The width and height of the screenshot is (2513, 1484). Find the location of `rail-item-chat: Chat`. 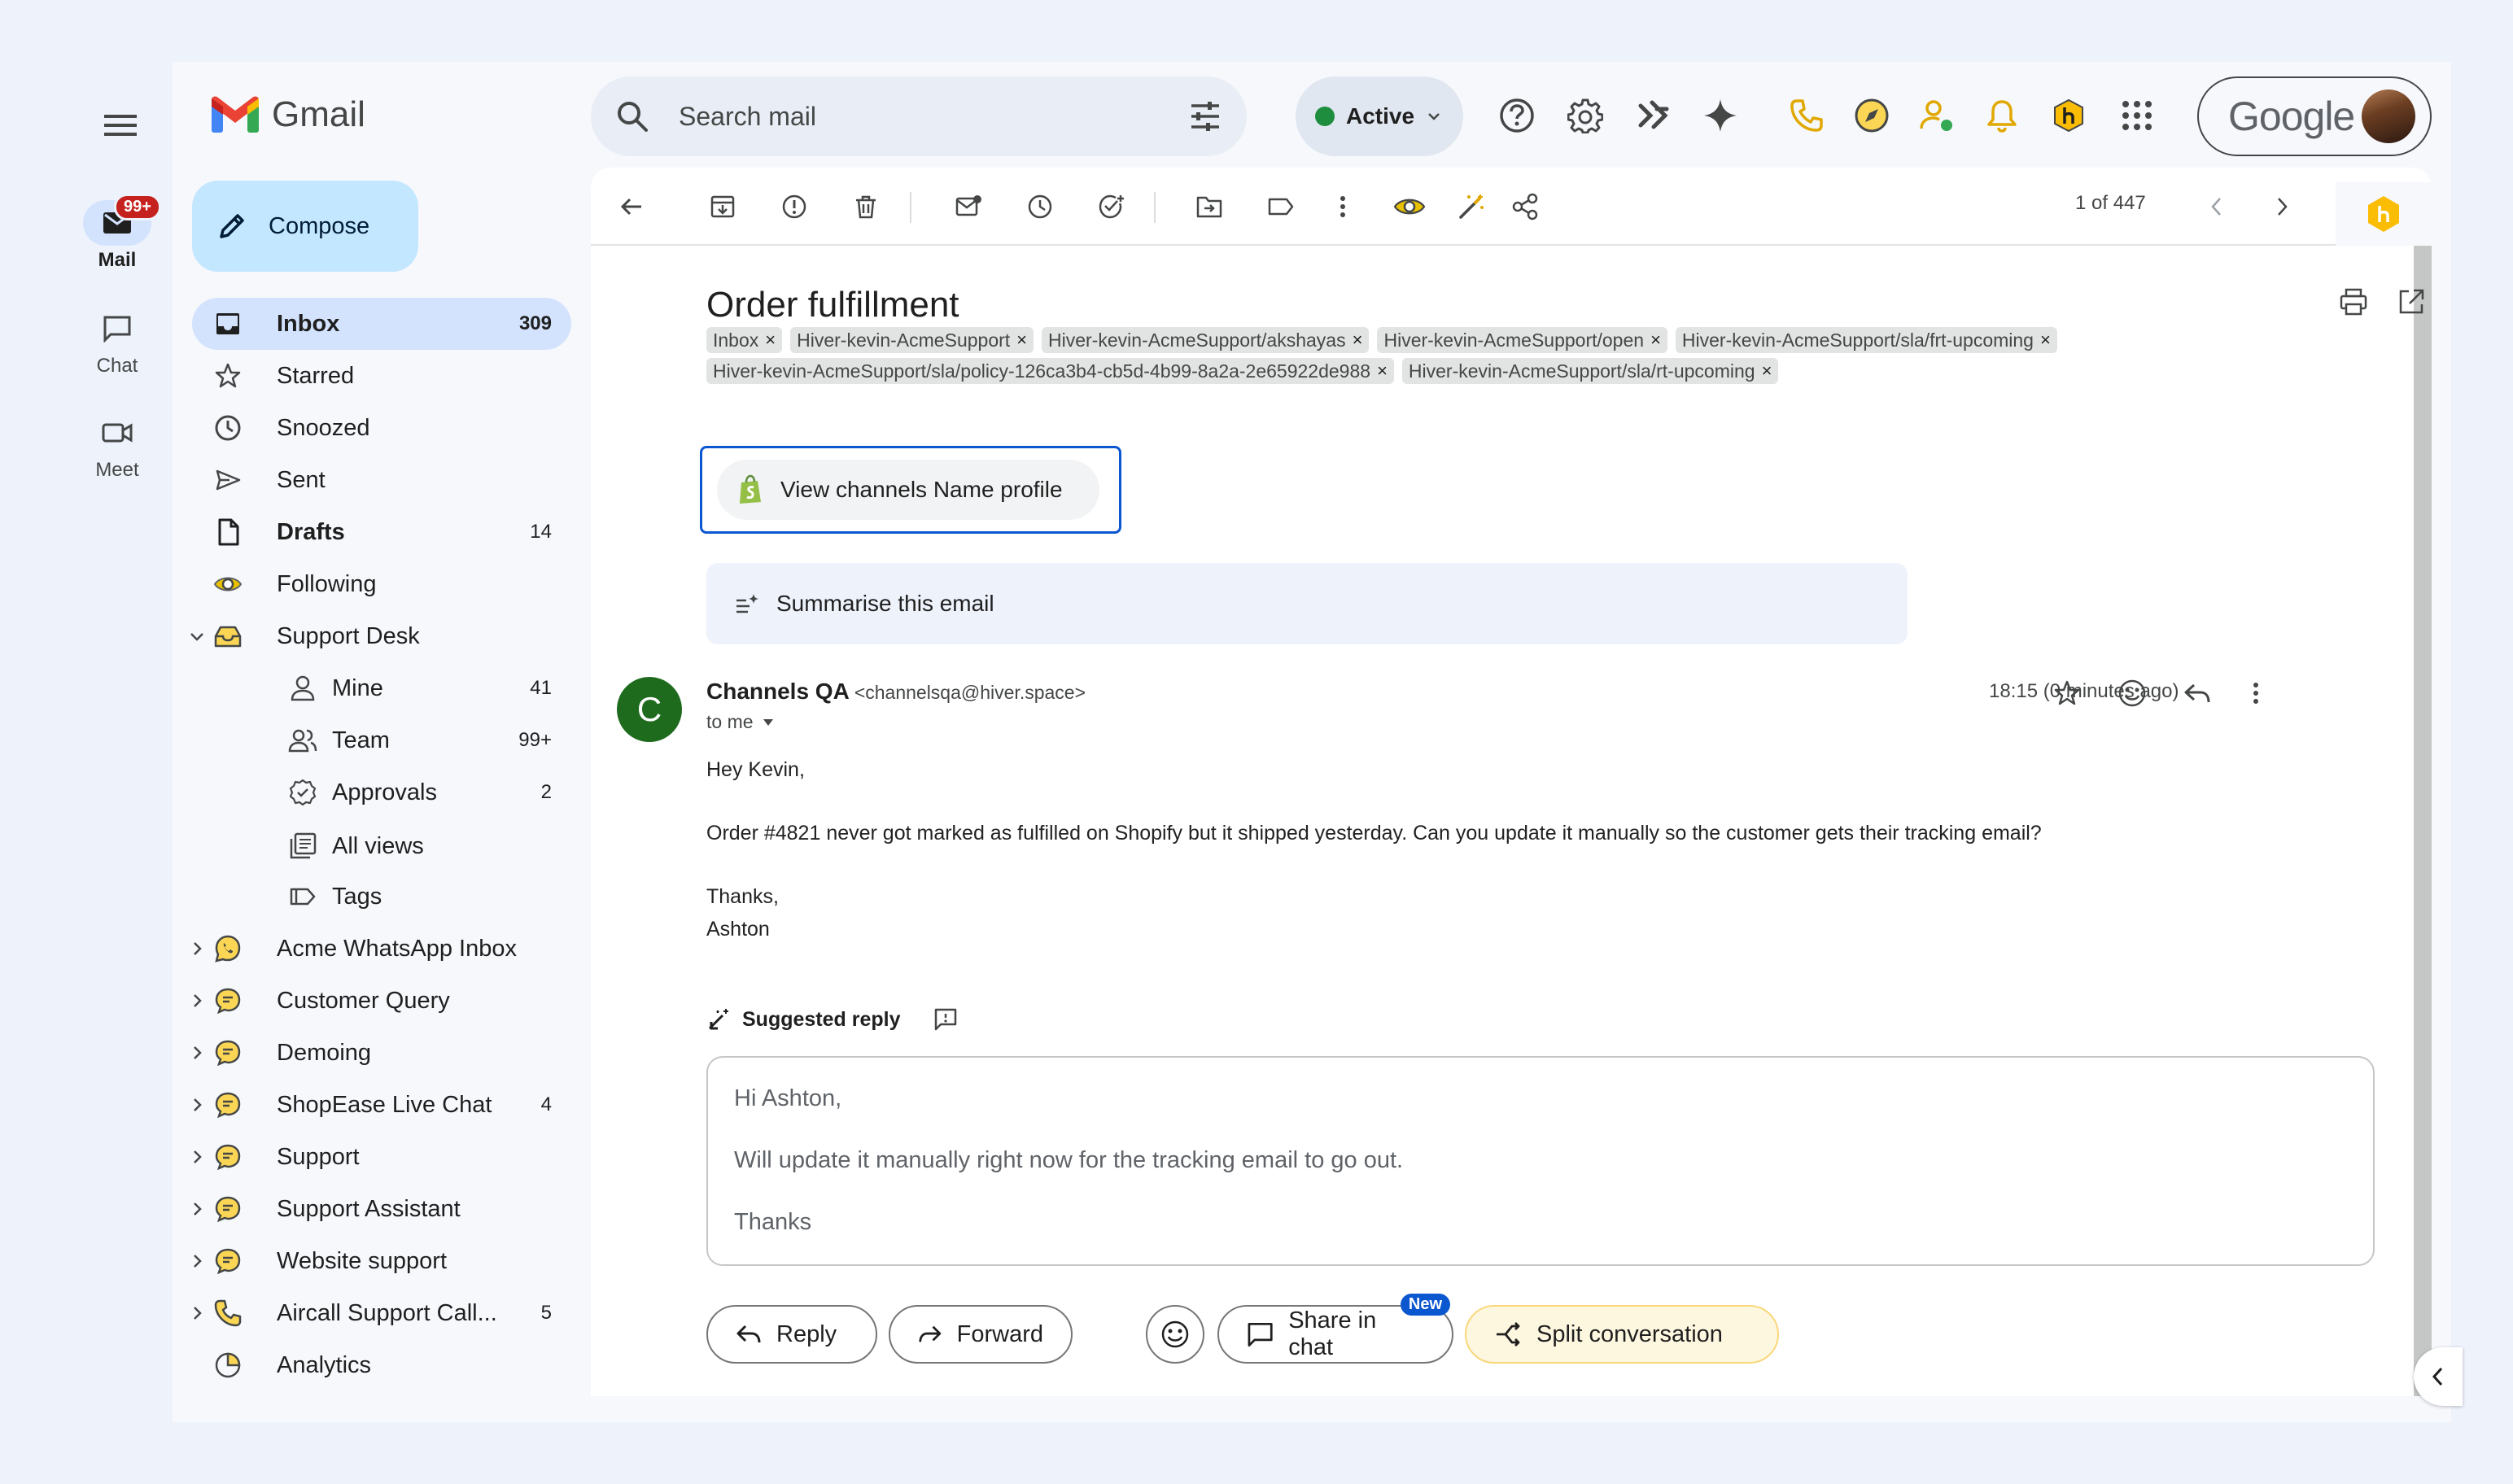

rail-item-chat: Chat is located at coordinates (117, 342).